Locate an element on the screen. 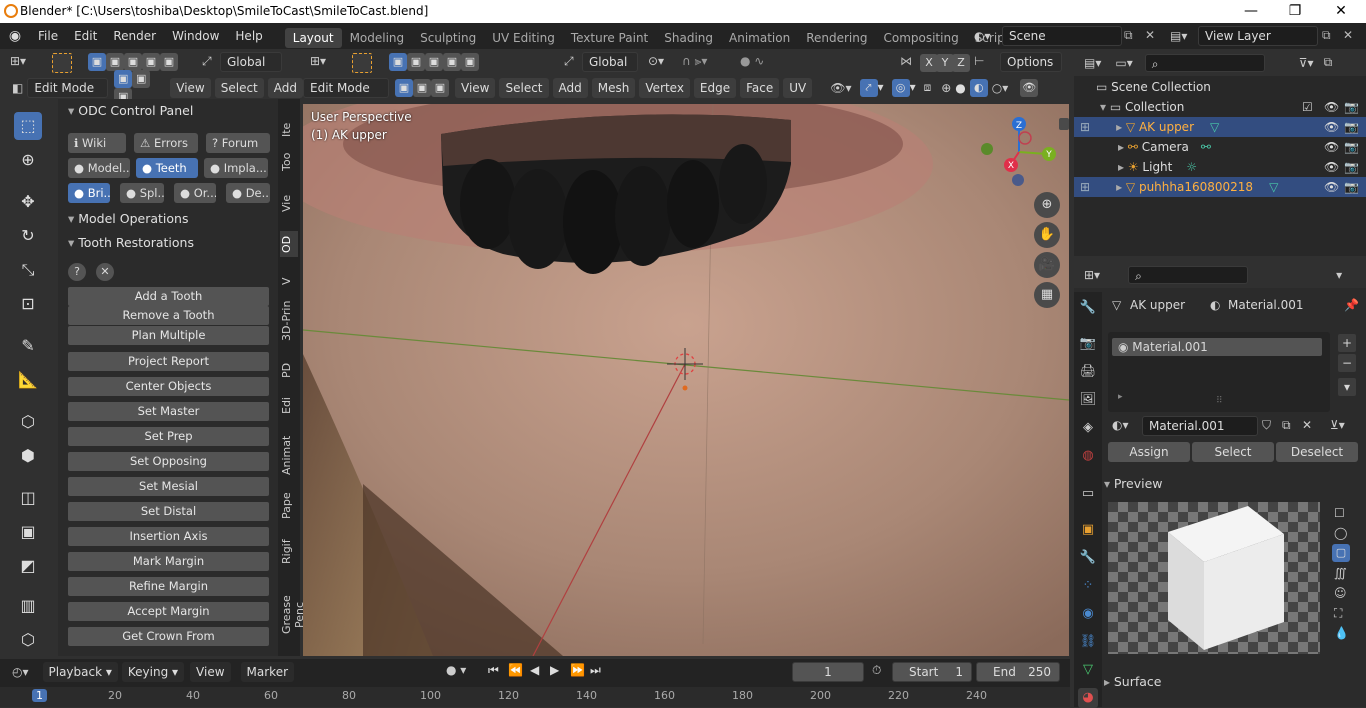  proportional-edit-icon: ● ∿ is located at coordinates (752, 61).